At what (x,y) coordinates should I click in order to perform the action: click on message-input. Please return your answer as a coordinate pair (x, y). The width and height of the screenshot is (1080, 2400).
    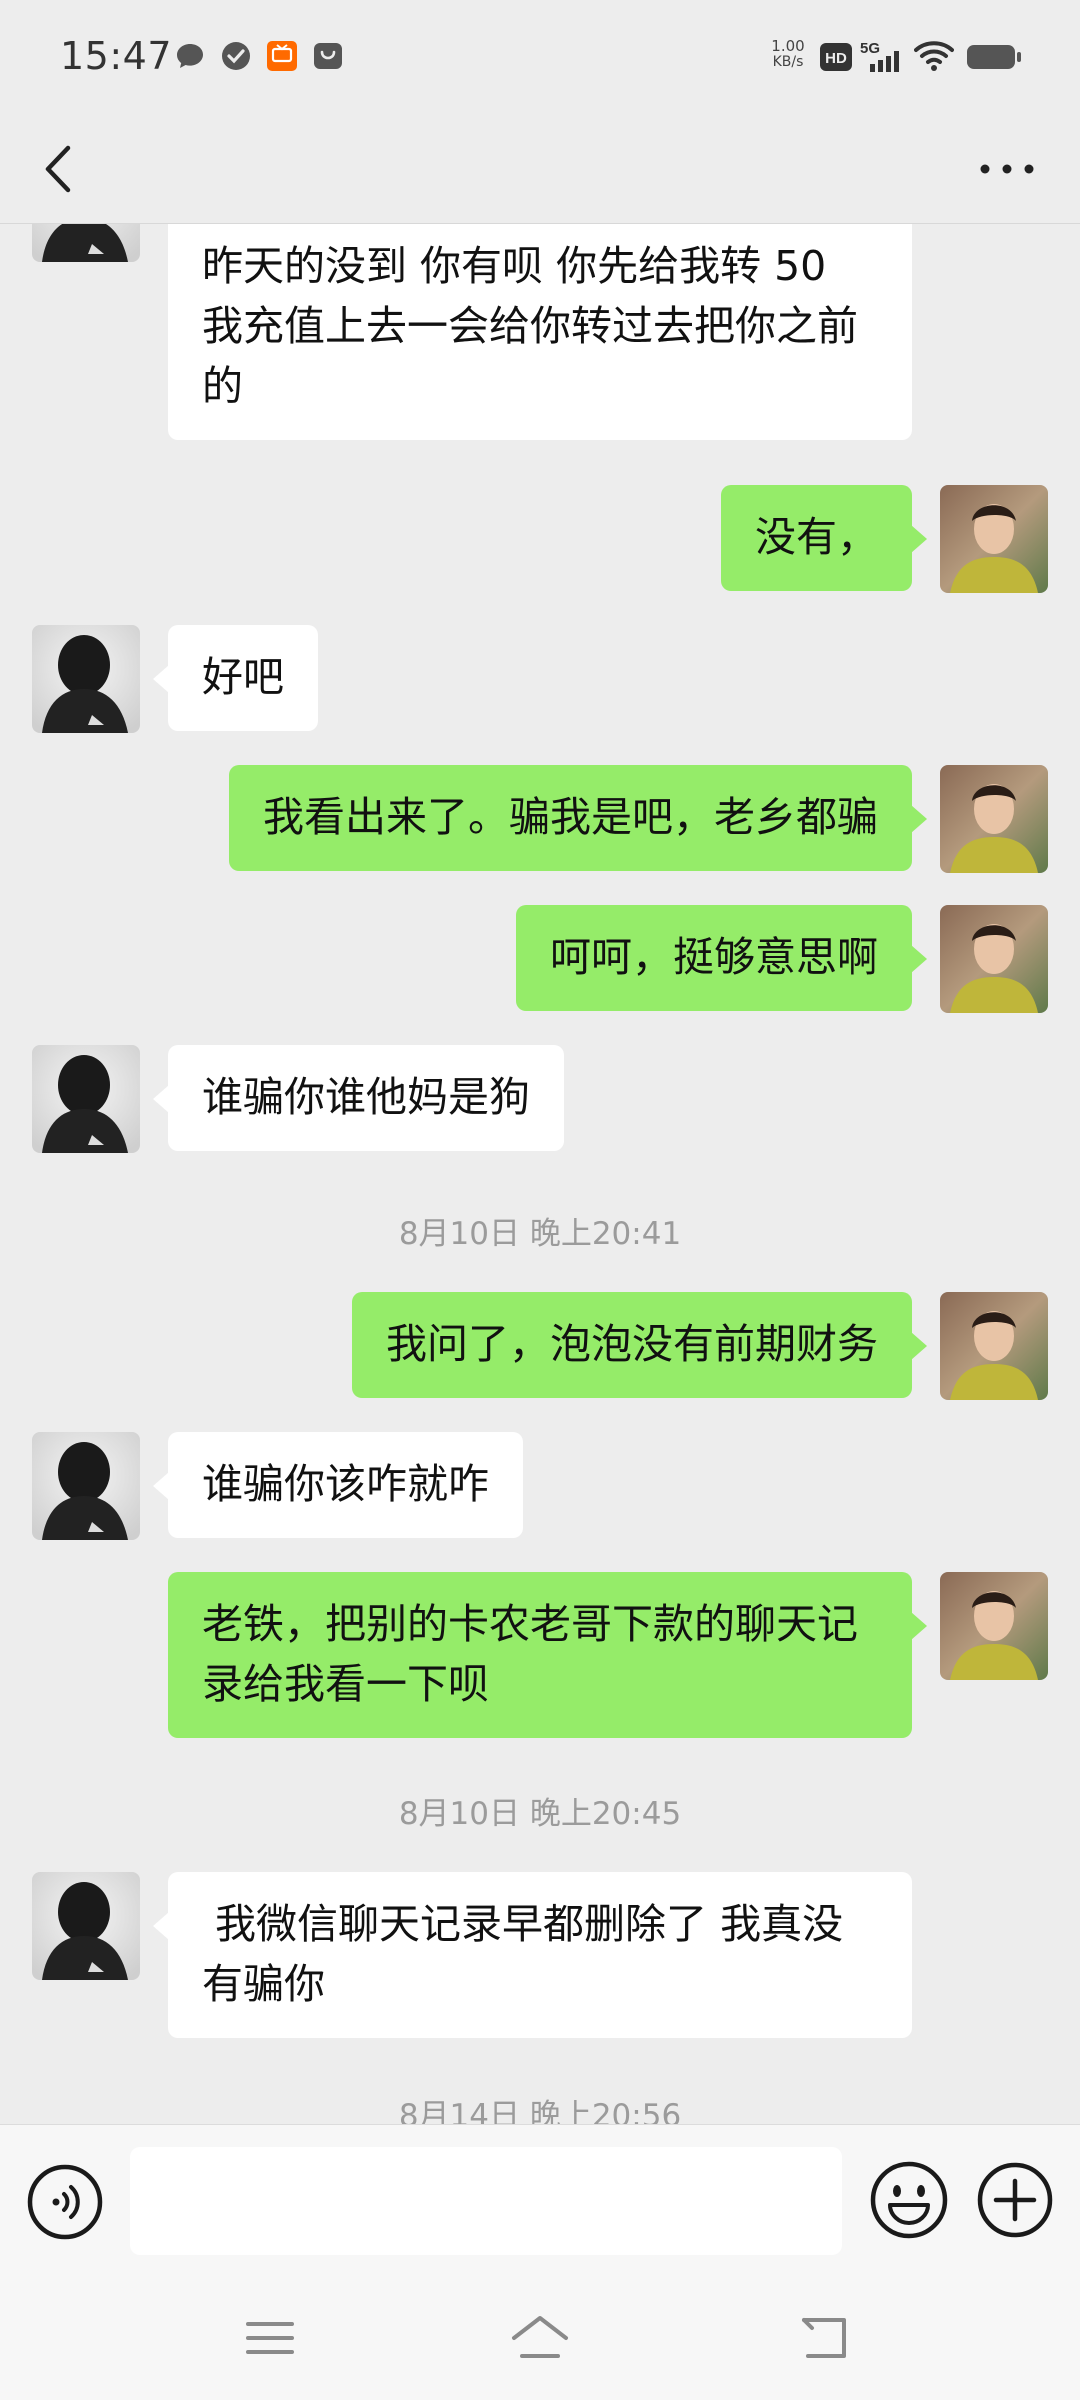
    Looking at the image, I should click on (486, 2201).